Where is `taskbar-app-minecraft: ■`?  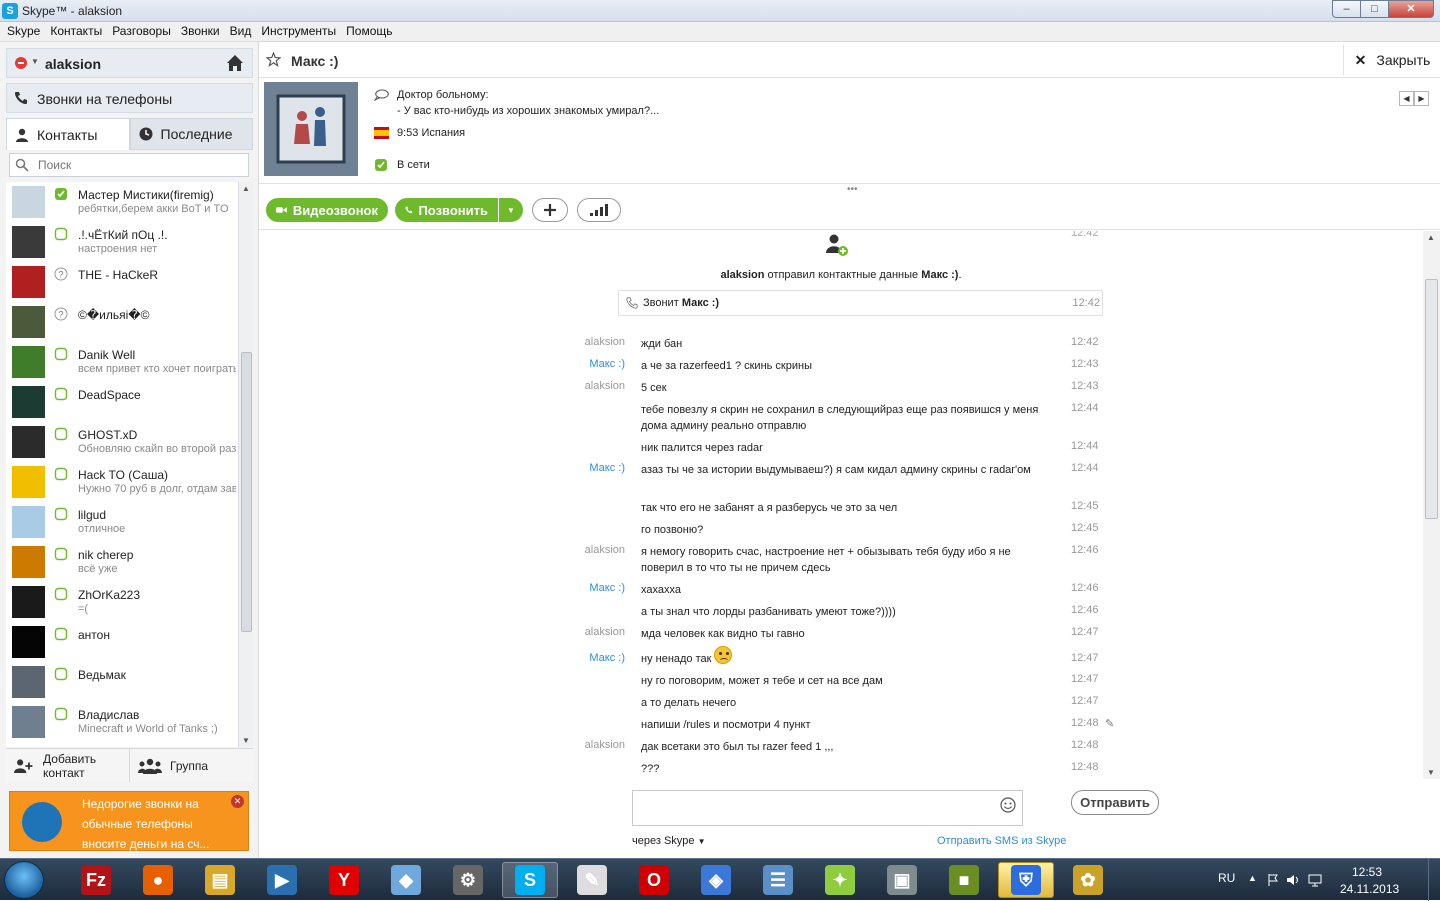
taskbar-app-minecraft: ■ is located at coordinates (964, 880).